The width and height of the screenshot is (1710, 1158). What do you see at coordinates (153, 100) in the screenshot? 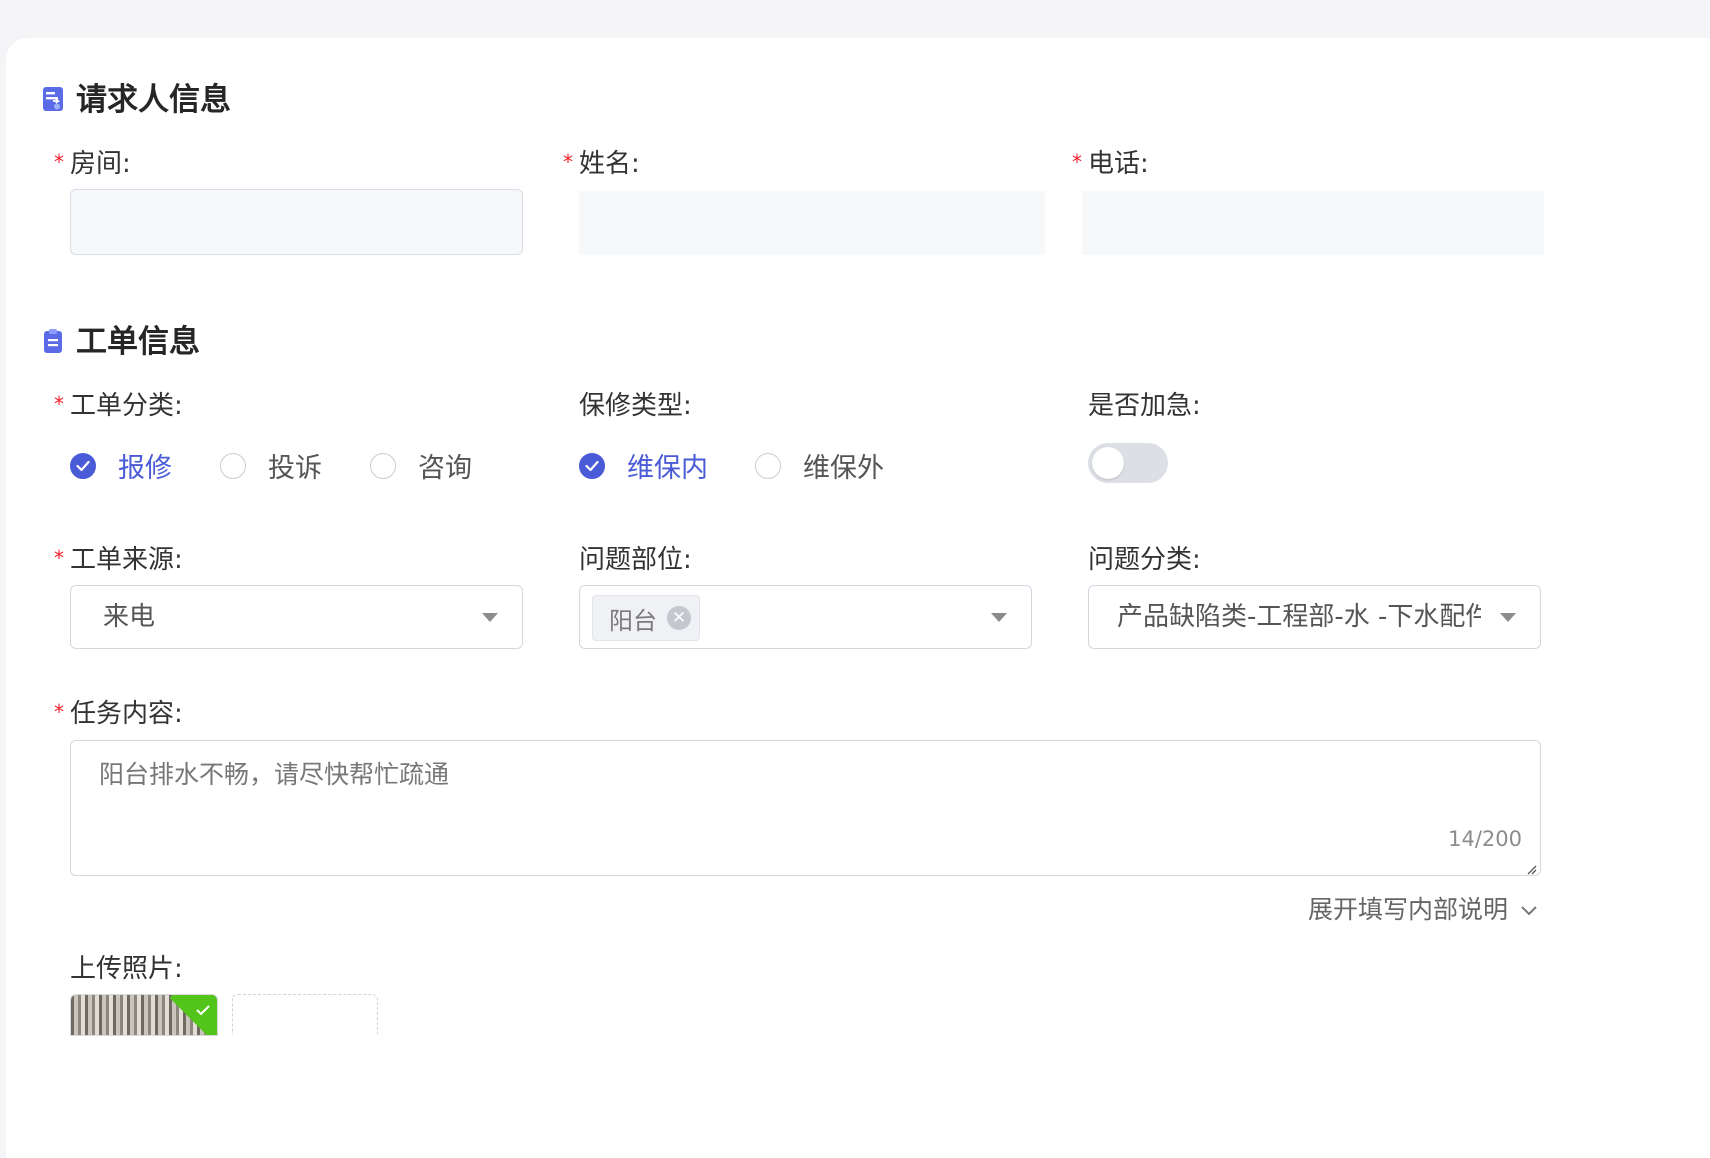
I see `section-title-text: 请求人信息` at bounding box center [153, 100].